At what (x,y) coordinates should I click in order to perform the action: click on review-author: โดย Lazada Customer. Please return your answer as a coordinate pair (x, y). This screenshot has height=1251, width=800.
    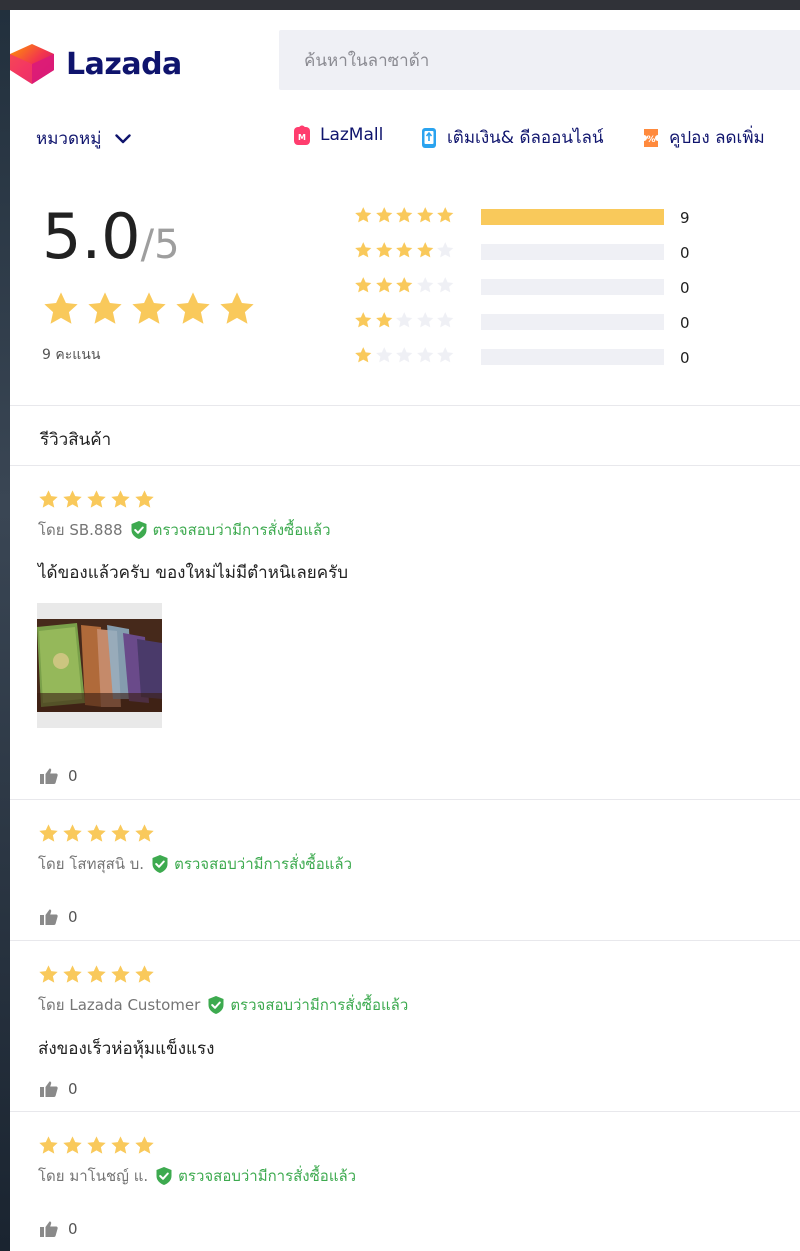
    Looking at the image, I should click on (119, 1005).